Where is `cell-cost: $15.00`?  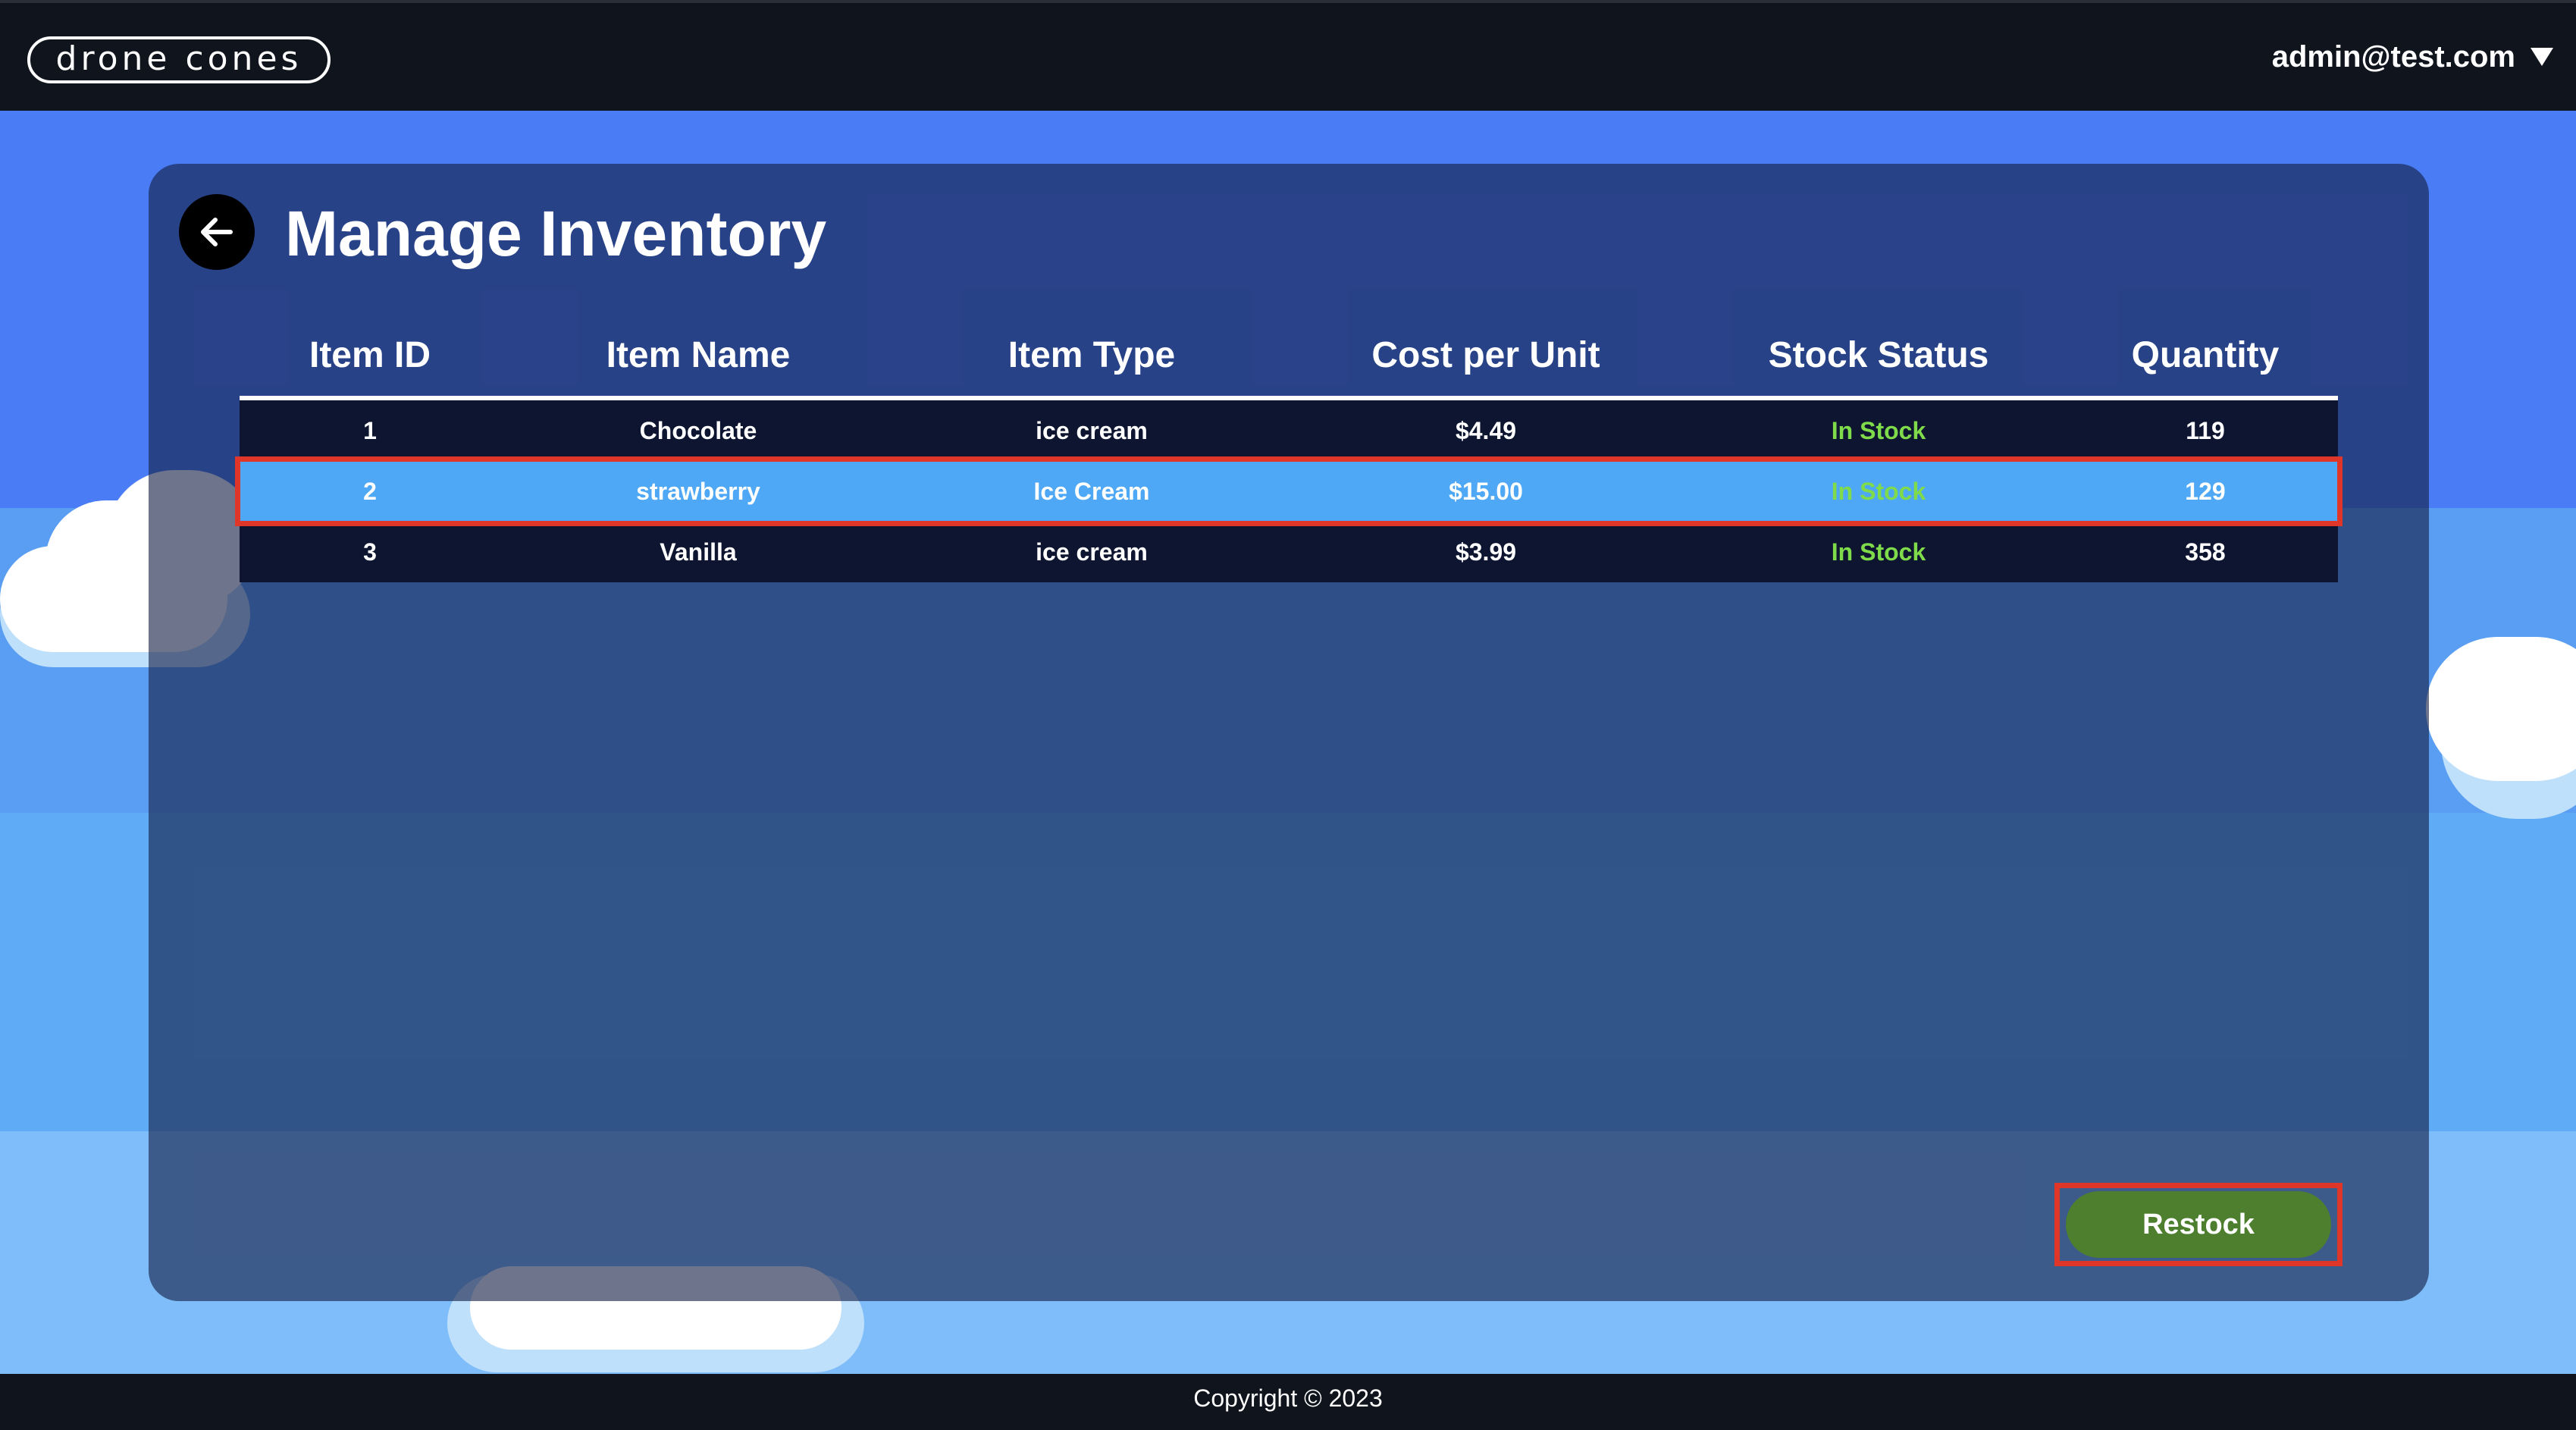 cell-cost: $15.00 is located at coordinates (1486, 491).